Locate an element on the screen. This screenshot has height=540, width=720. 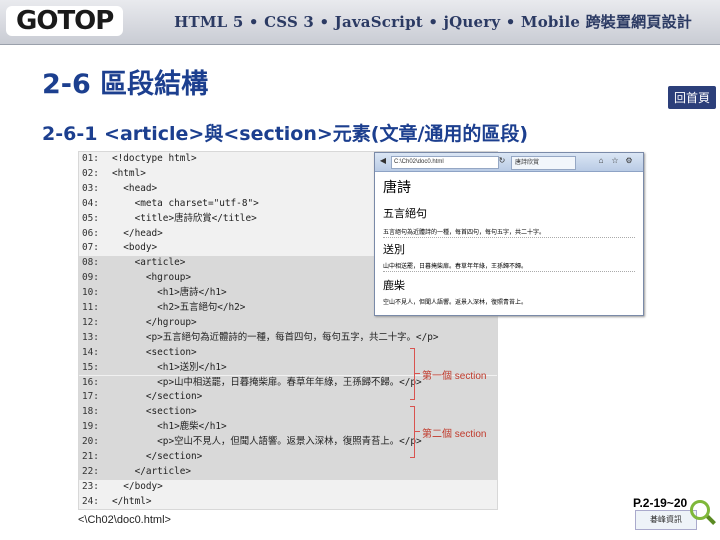
code-line: 13: <p>五言絕句為近體詩的一種，每首四句，每句五字，共二十字。</p> is located at coordinates (288, 338).